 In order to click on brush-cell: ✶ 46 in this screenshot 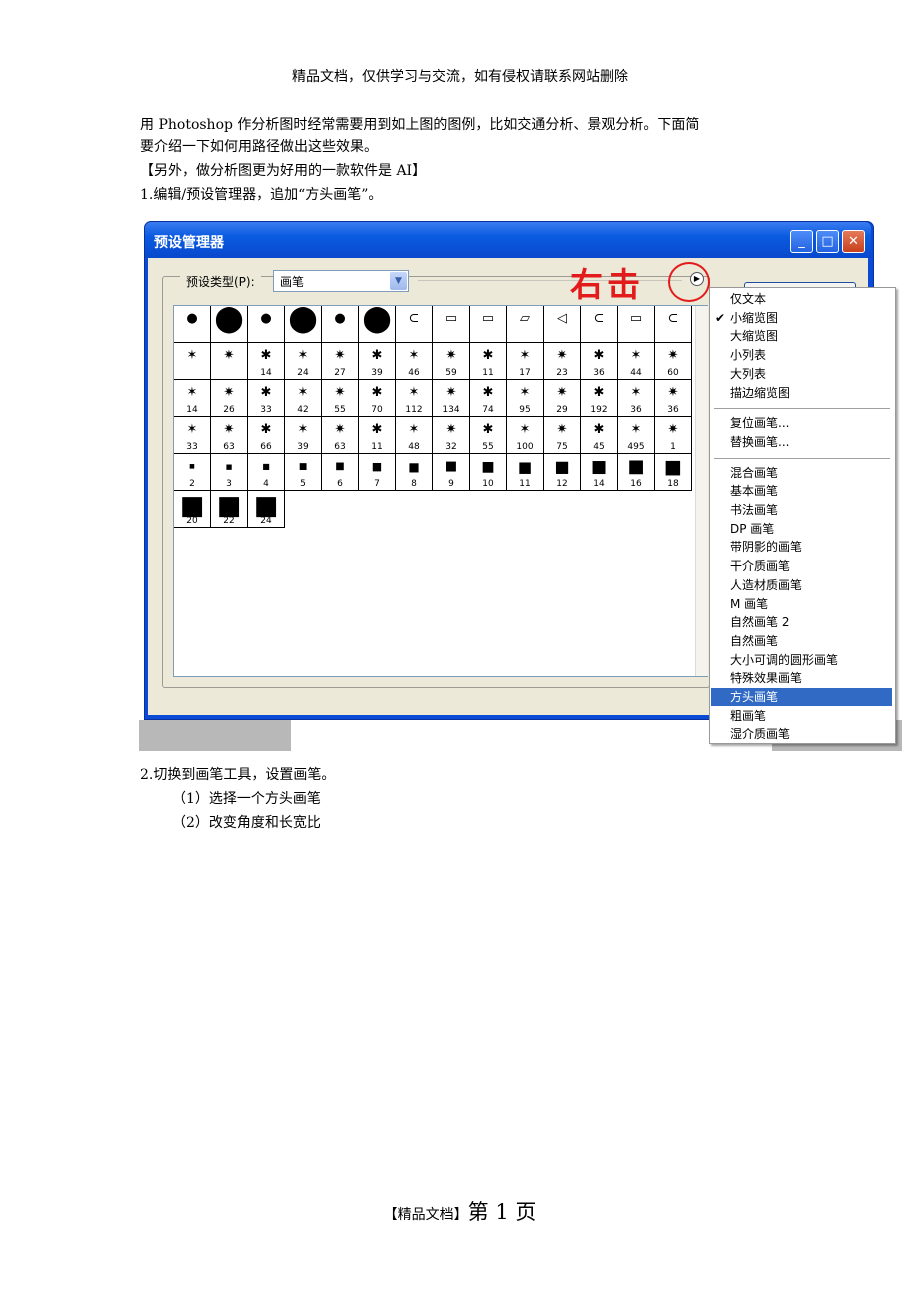, I will do `click(414, 361)`.